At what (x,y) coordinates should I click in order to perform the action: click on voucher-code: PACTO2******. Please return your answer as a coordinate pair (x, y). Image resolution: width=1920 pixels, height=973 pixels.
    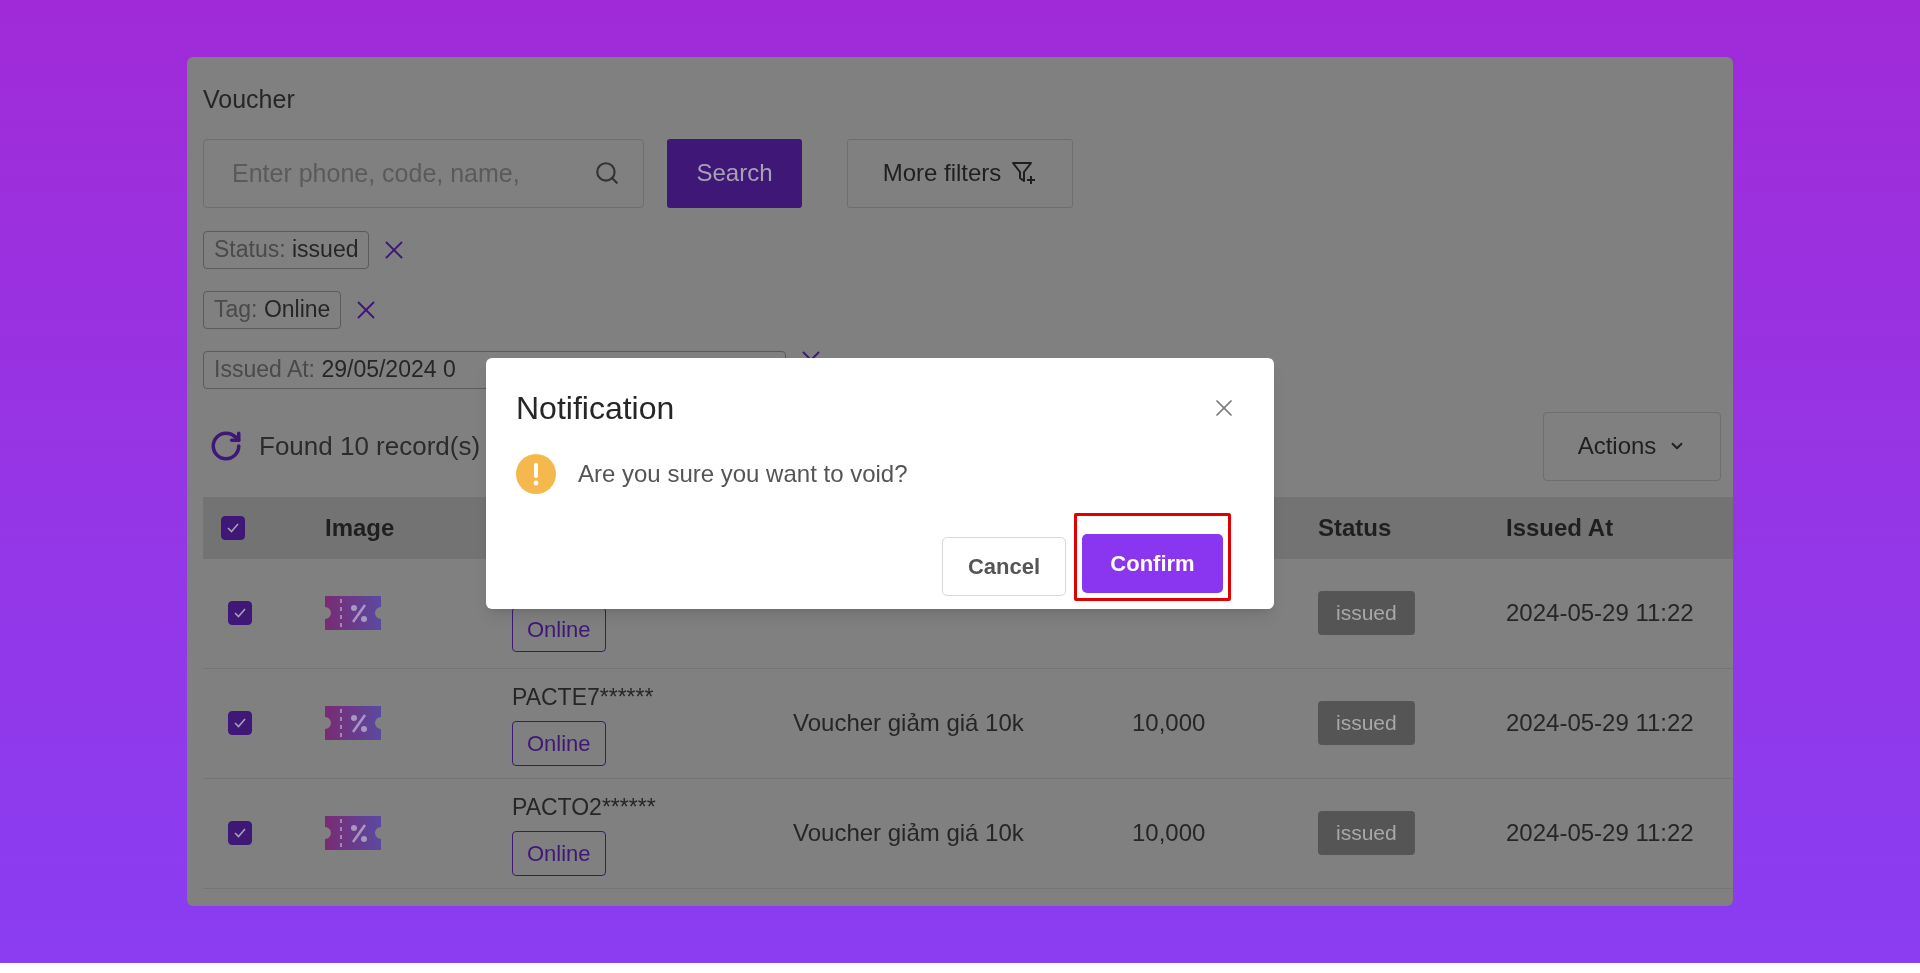
    Looking at the image, I should click on (584, 808).